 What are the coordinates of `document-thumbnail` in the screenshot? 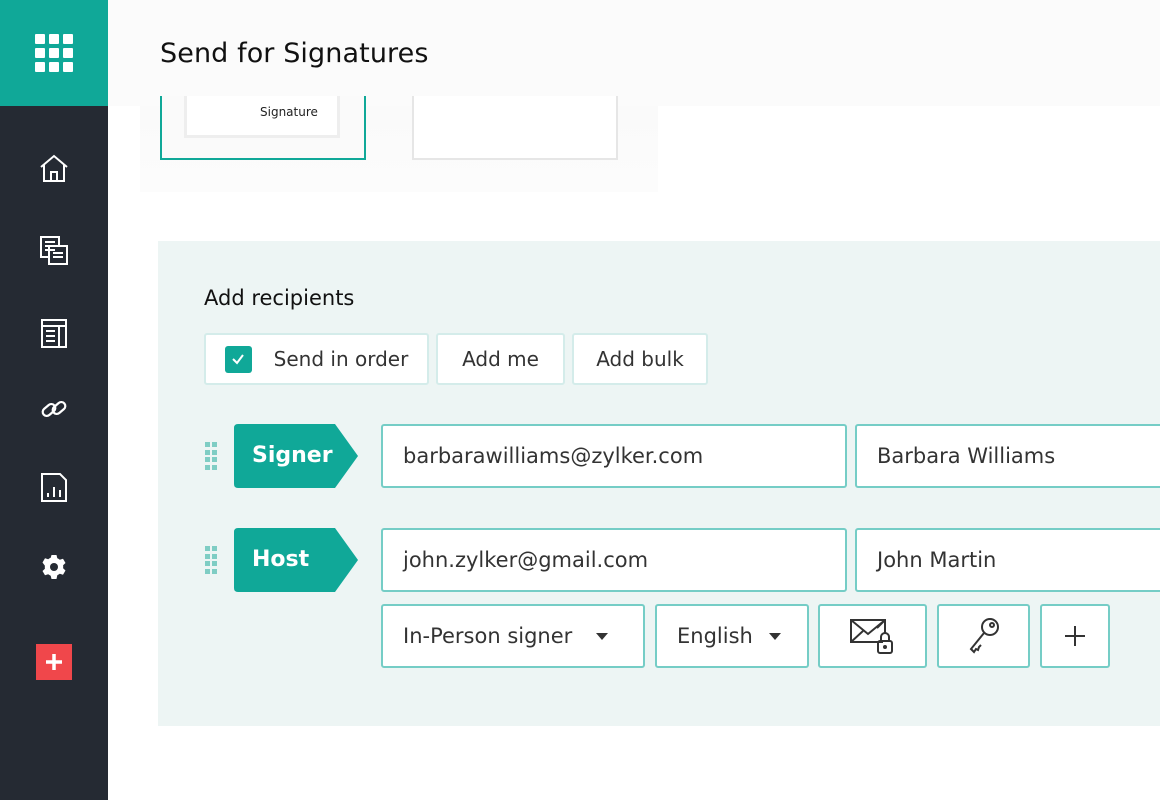 It's located at (515, 128).